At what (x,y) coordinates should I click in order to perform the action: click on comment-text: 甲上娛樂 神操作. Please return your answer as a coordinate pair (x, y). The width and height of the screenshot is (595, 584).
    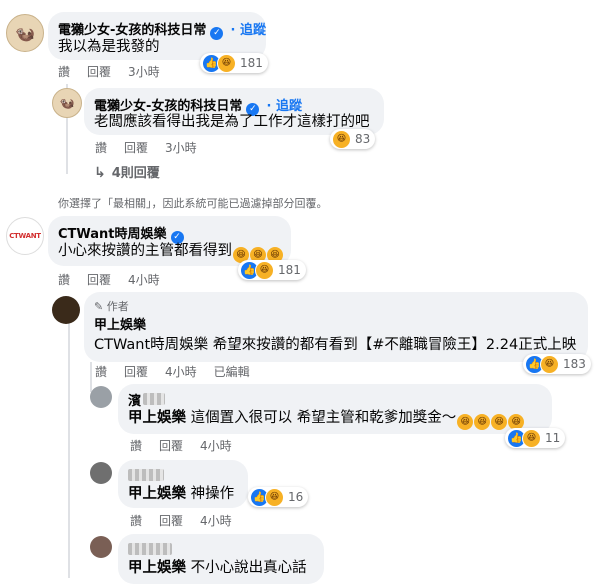
    Looking at the image, I should click on (181, 494).